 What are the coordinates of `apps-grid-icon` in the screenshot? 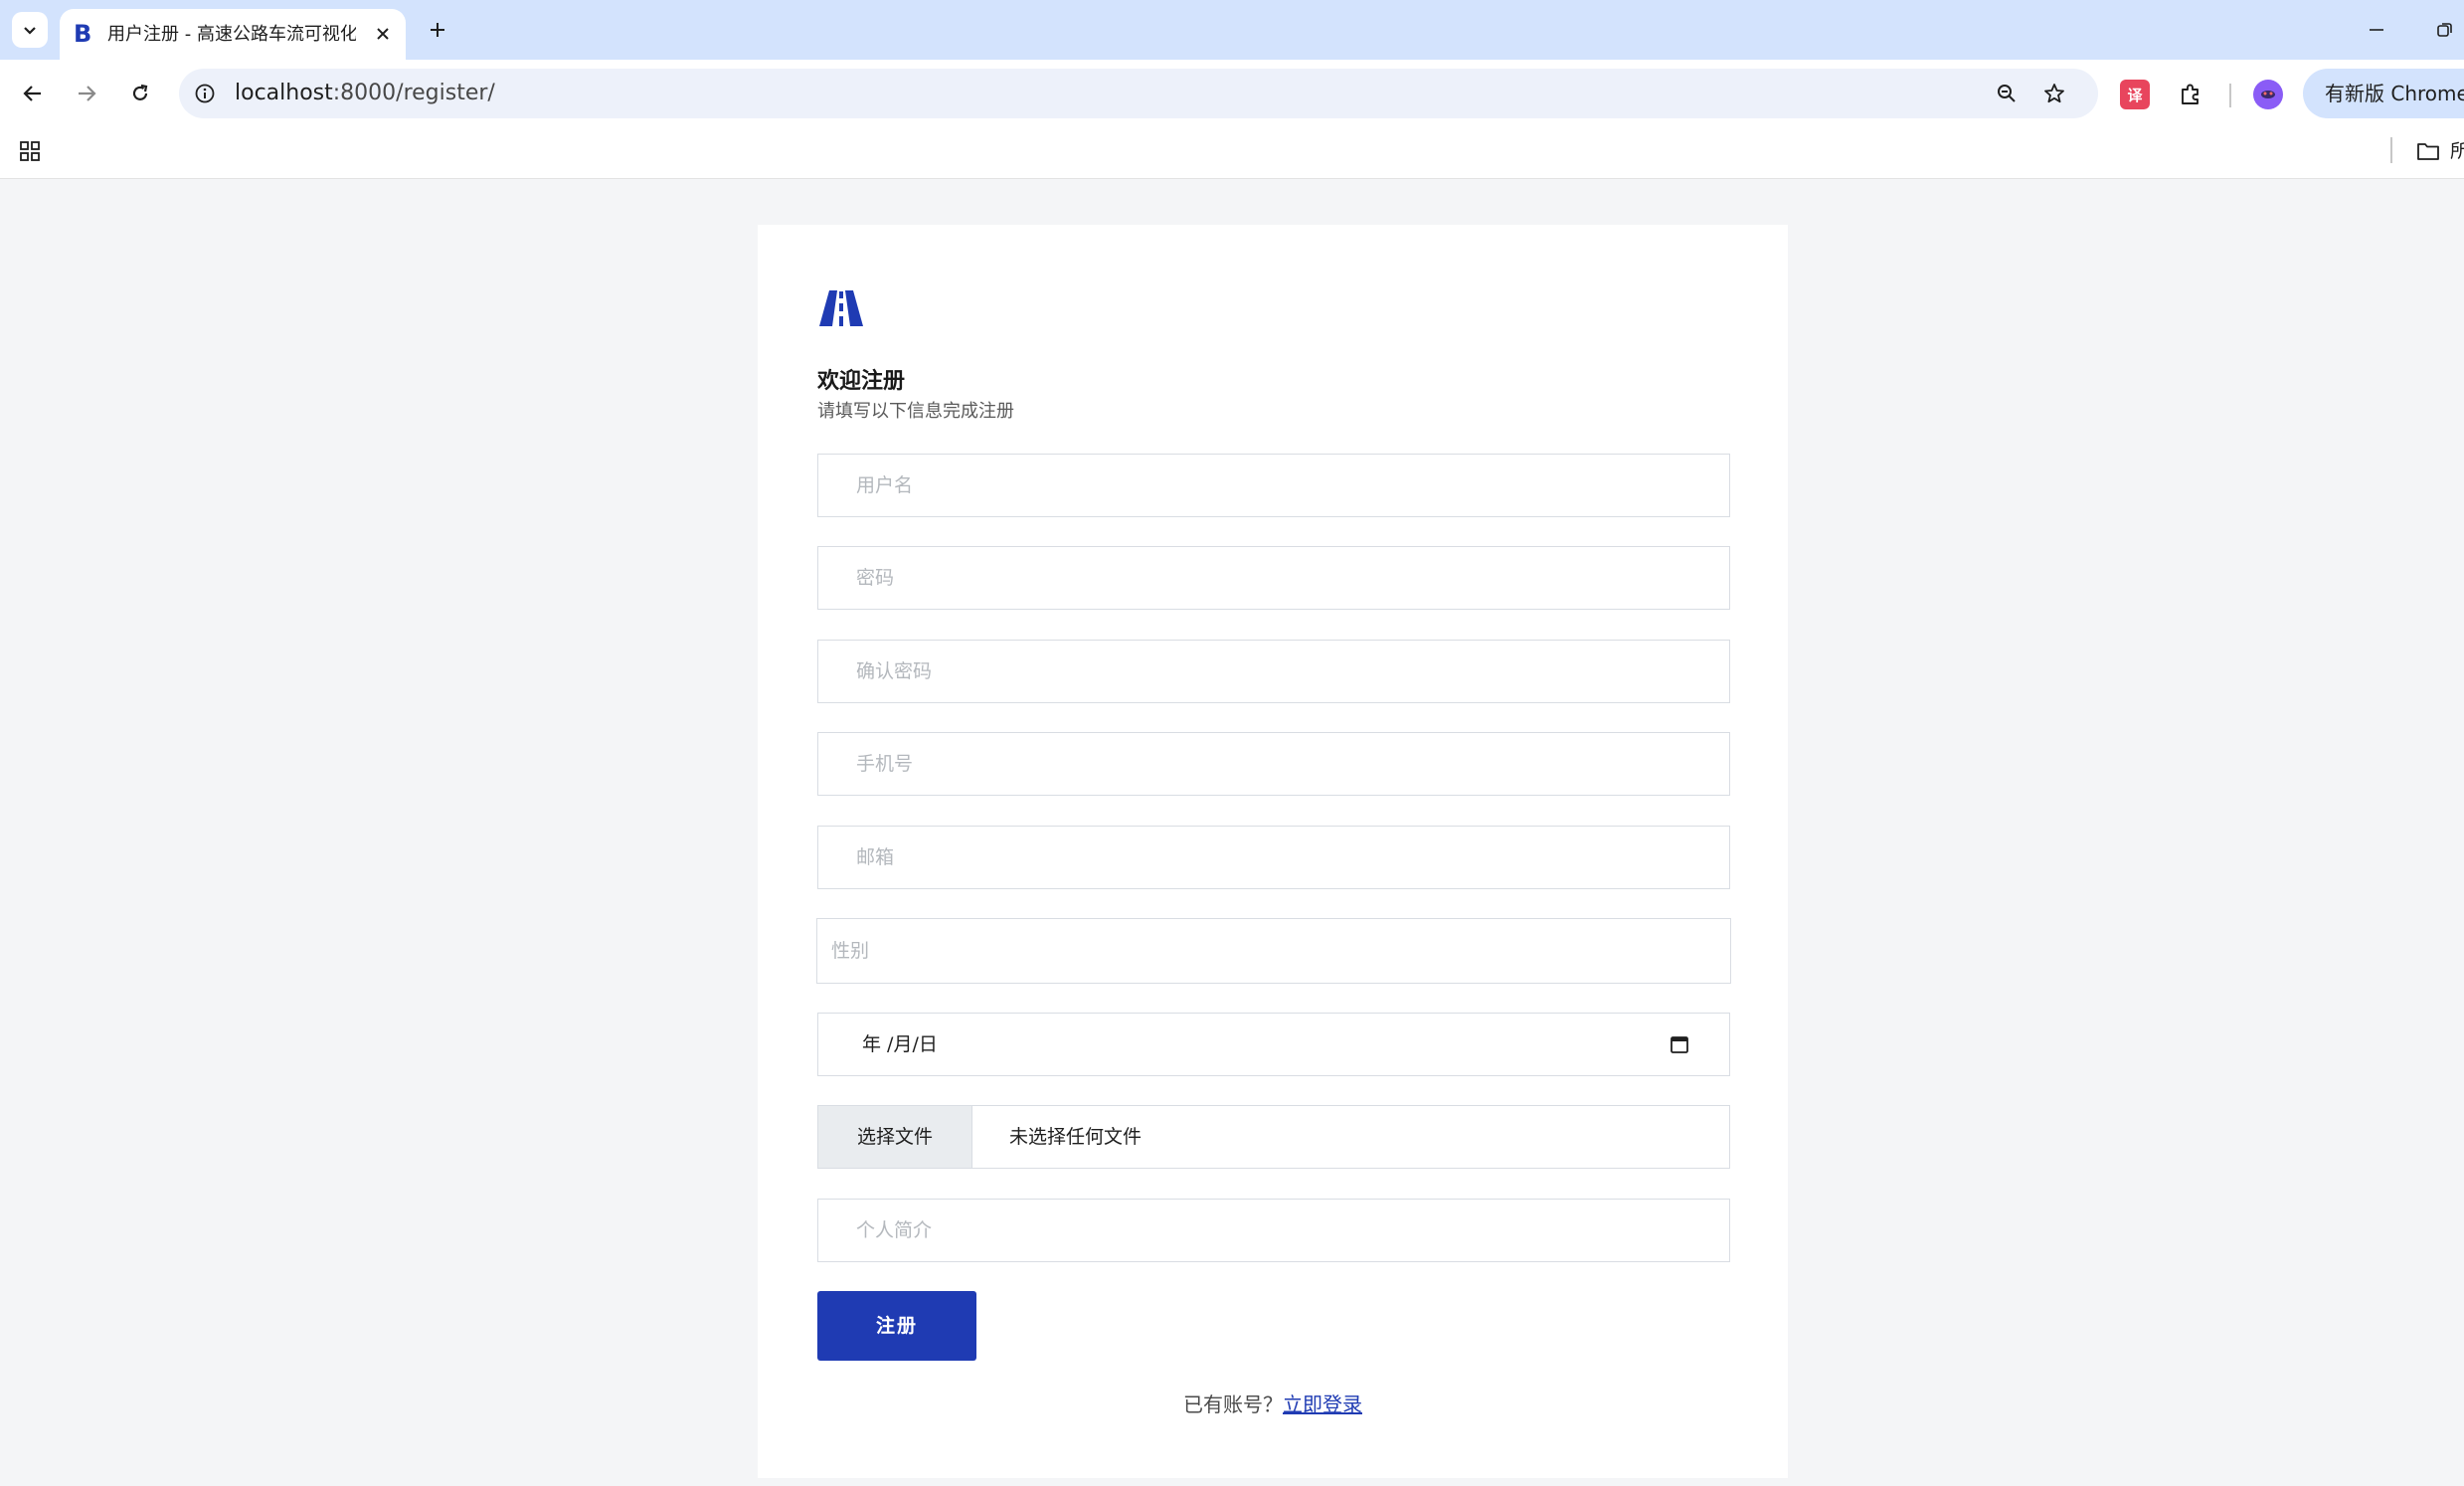 It's located at (30, 151).